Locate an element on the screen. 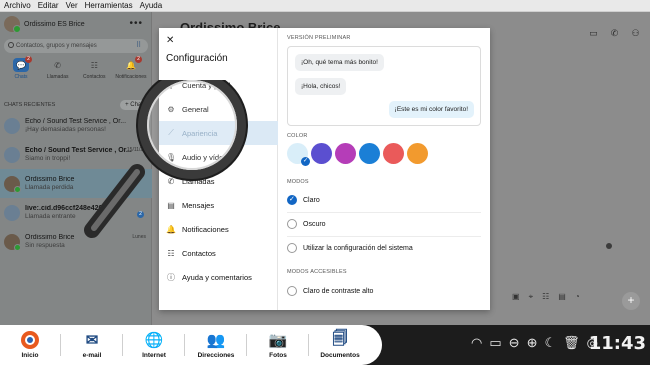 Image resolution: width=650 pixels, height=365 pixels. menu-ver: Ver is located at coordinates (72, 5).